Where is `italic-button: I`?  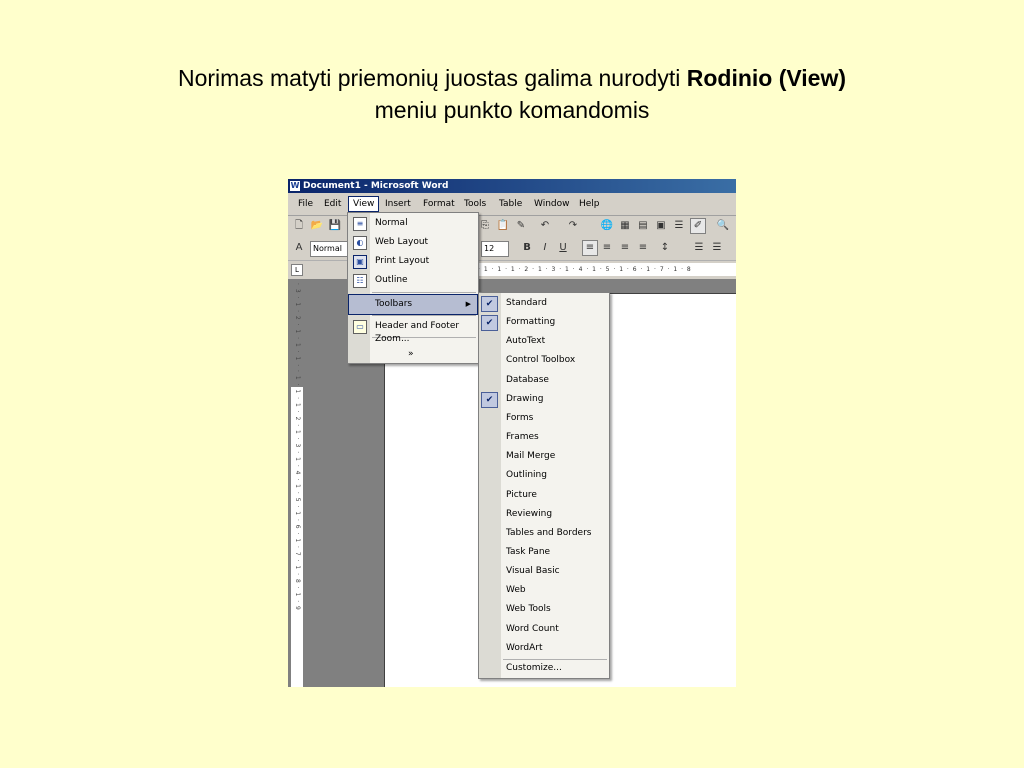
italic-button: I is located at coordinates (545, 248).